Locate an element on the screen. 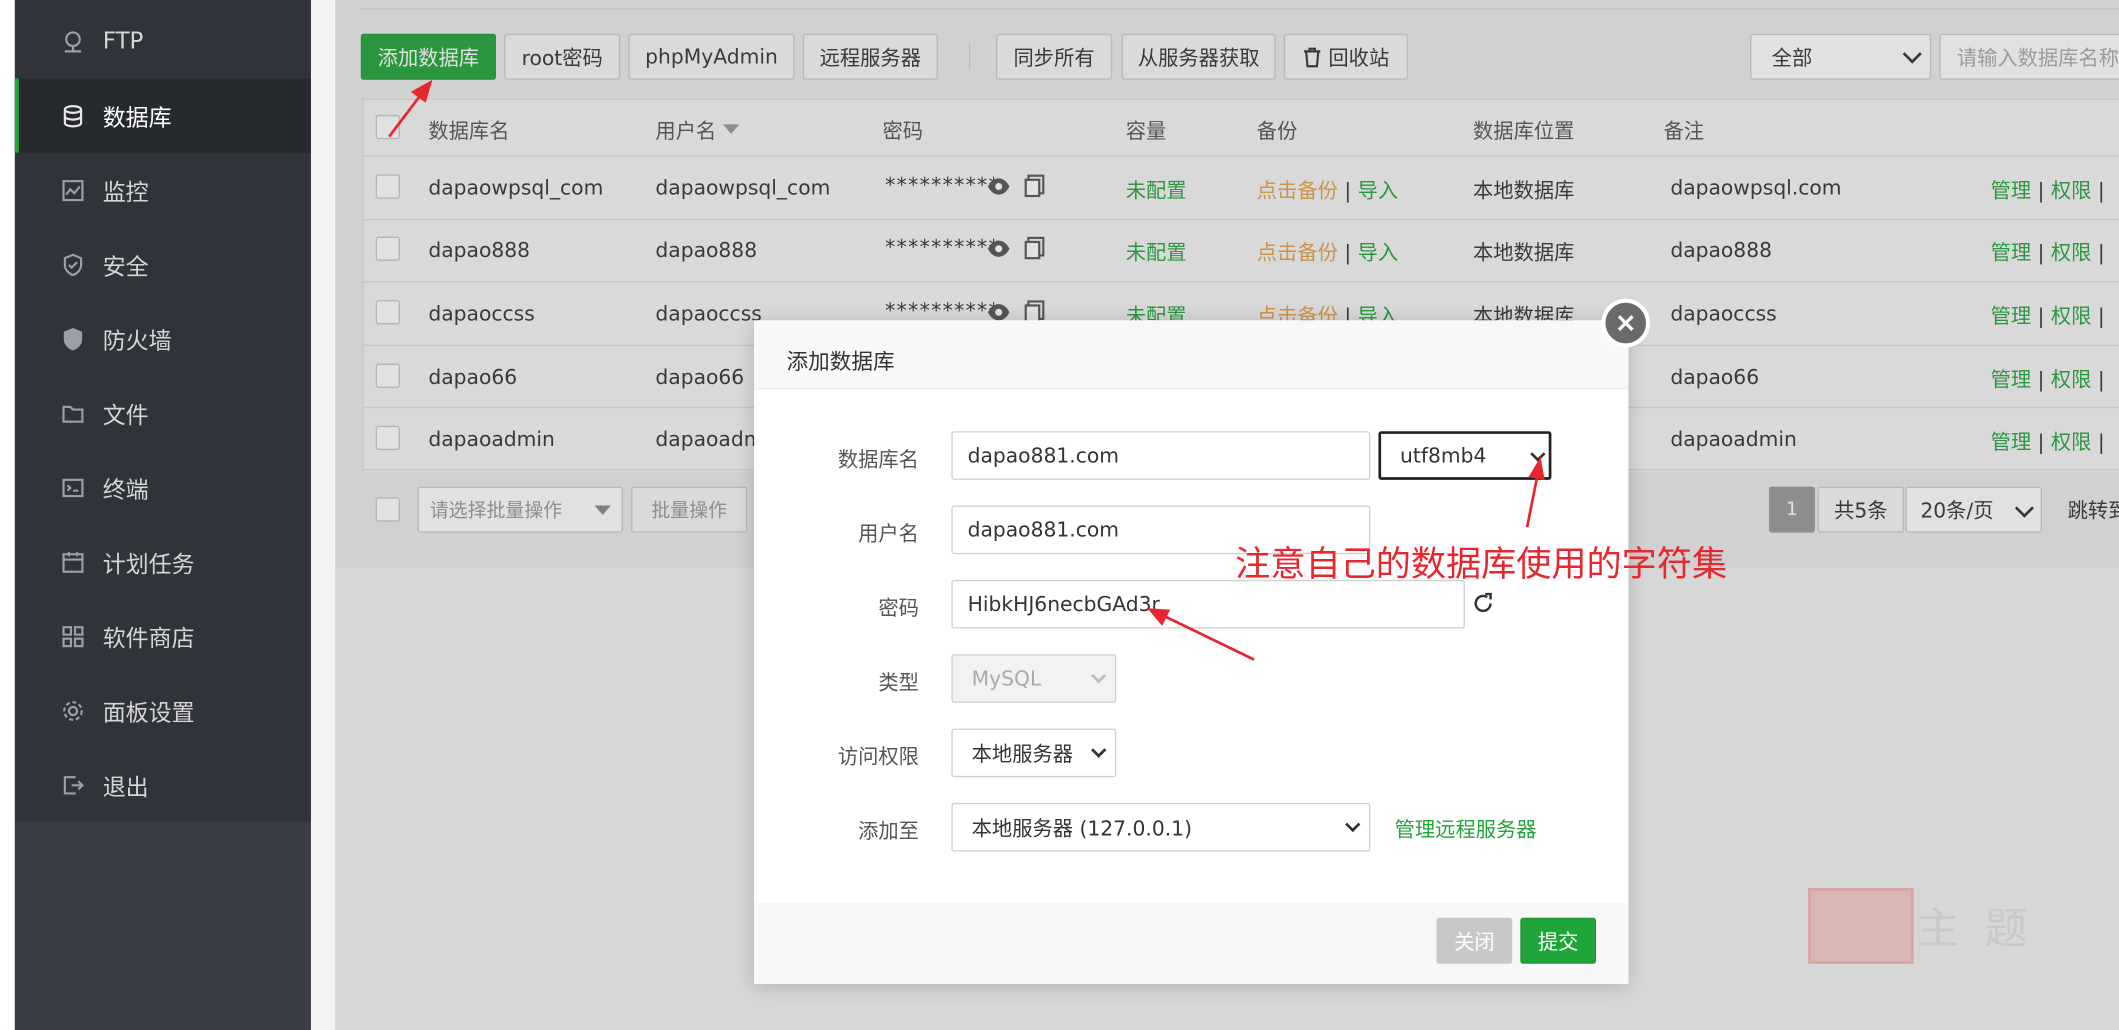 Image resolution: width=2119 pixels, height=1030 pixels. watermark-logo-icon is located at coordinates (1861, 926).